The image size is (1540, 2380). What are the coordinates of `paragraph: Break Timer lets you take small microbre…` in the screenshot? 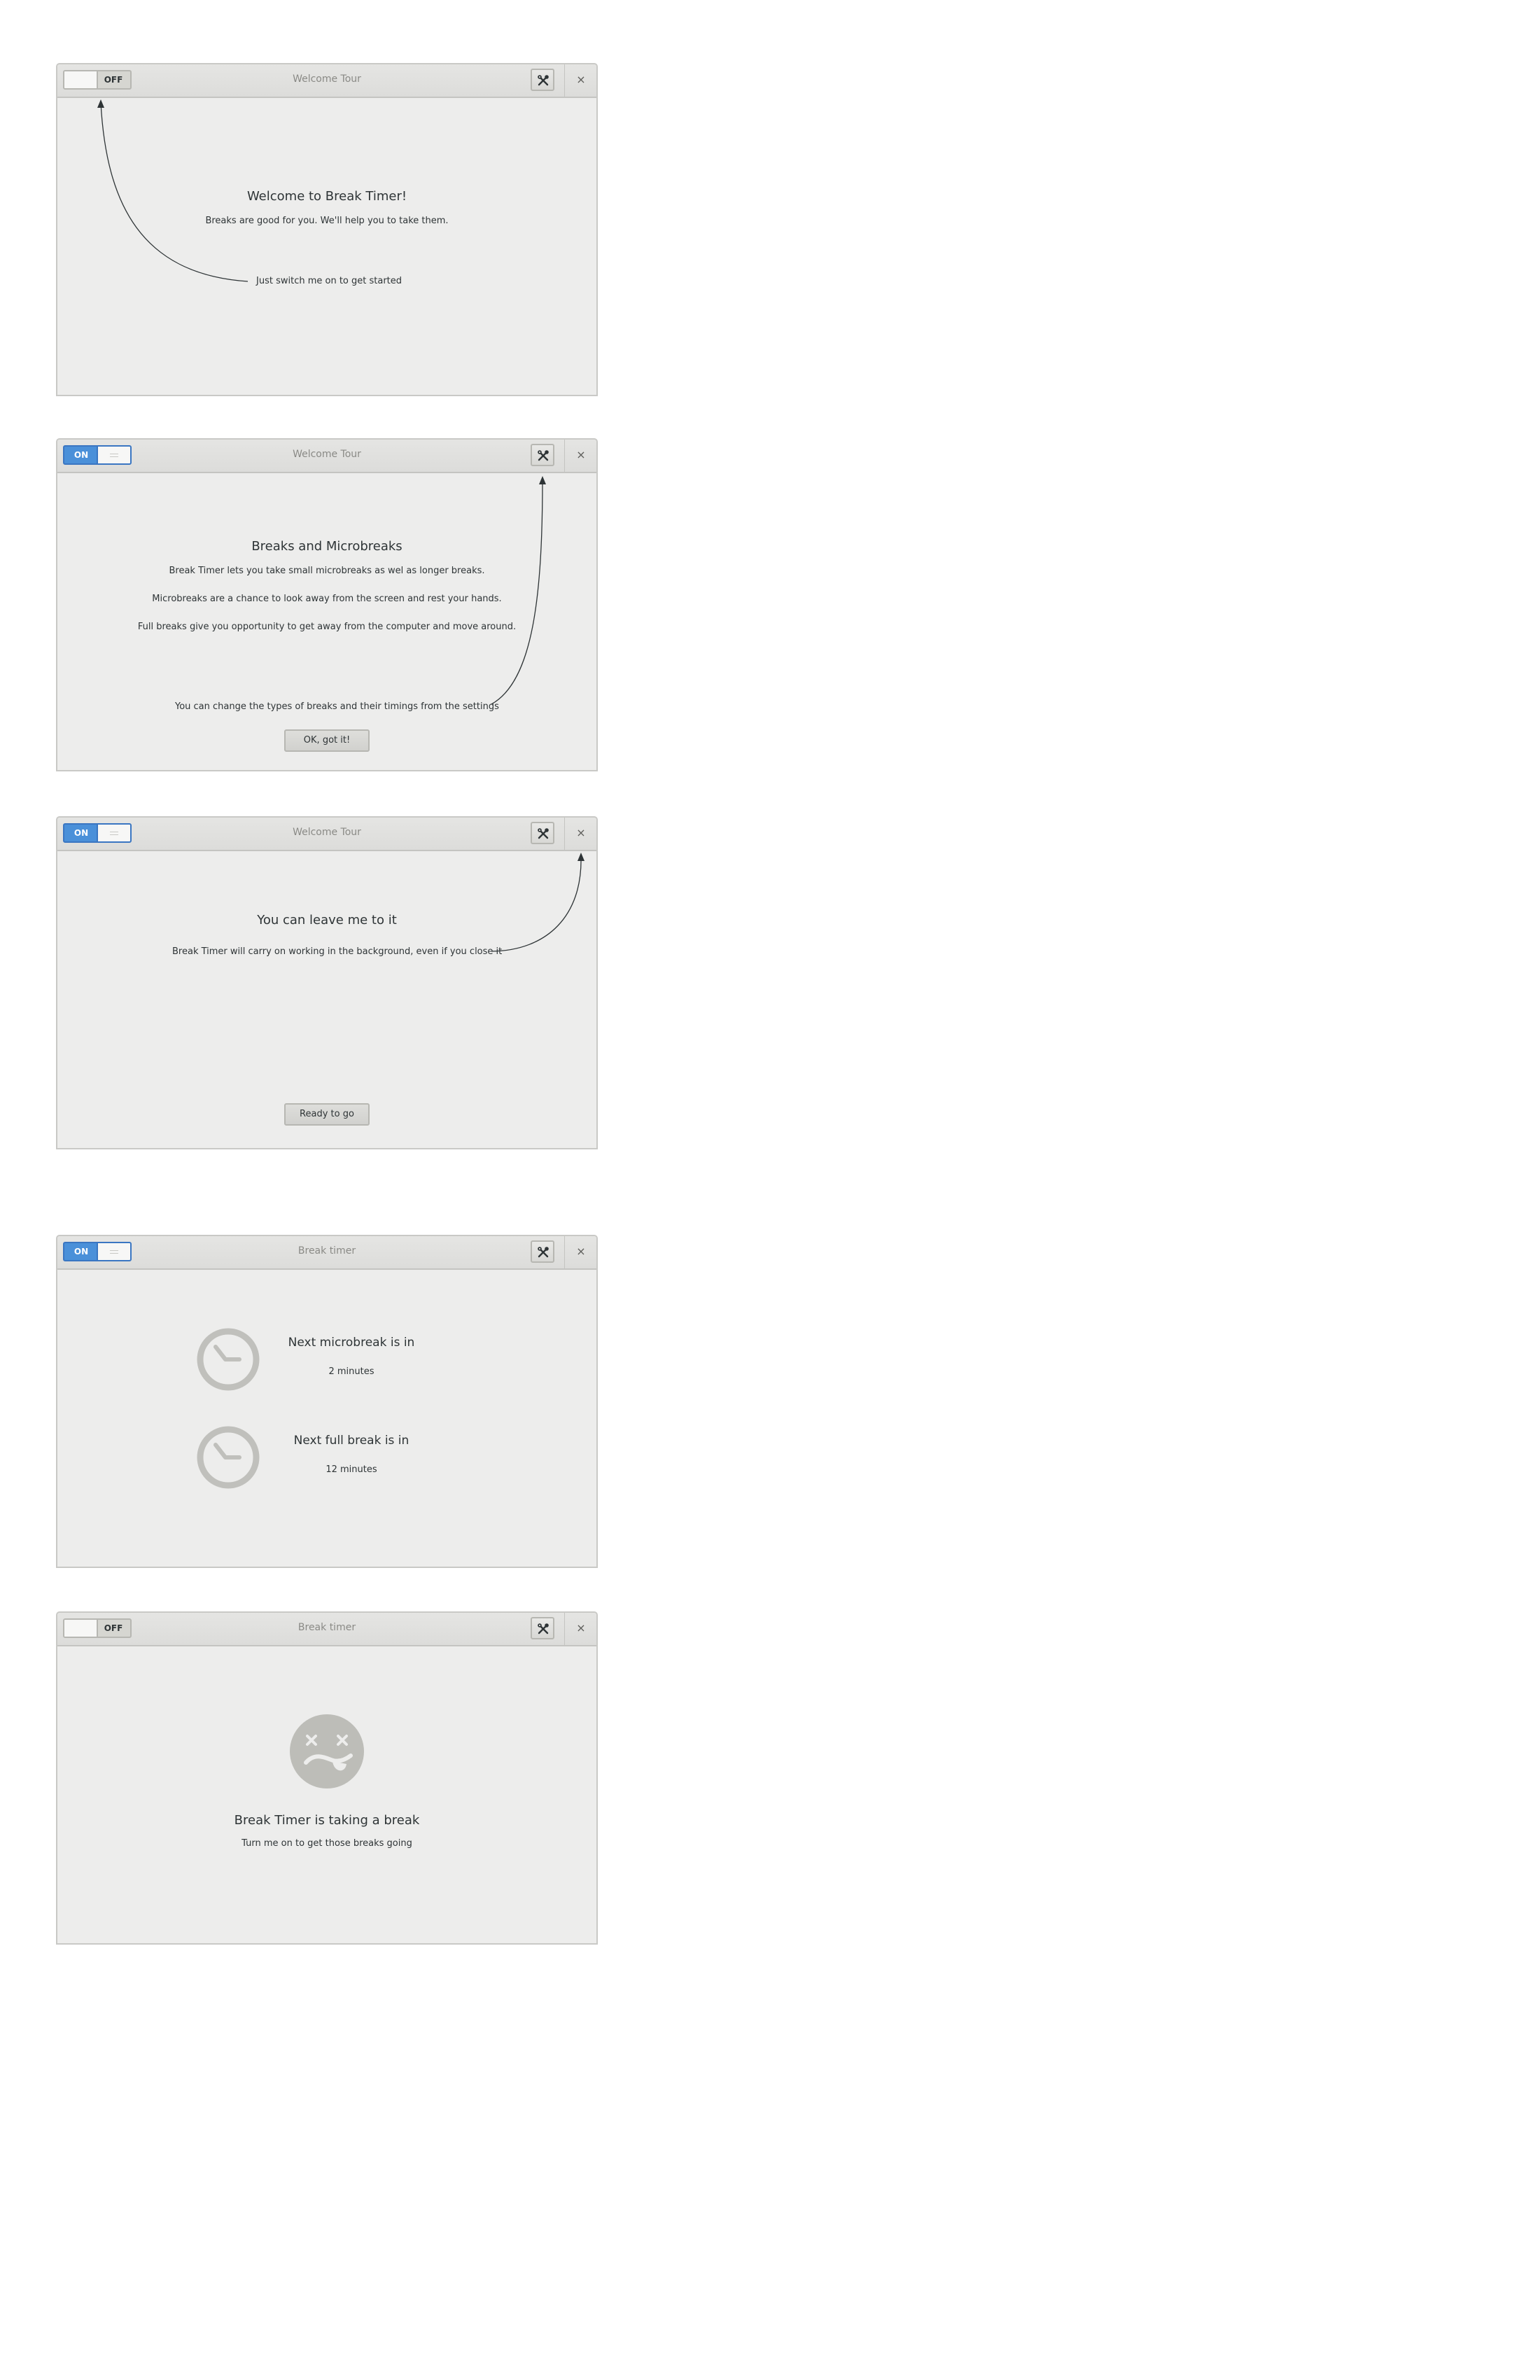 It's located at (327, 571).